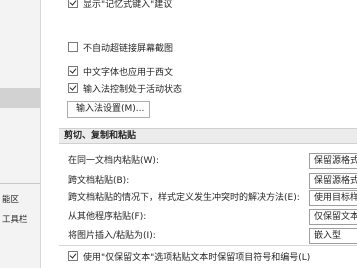 The height and width of the screenshot is (268, 357). What do you see at coordinates (113, 161) in the screenshot?
I see `paste-same-doc-label: 在同一文档内粘贴(W):` at bounding box center [113, 161].